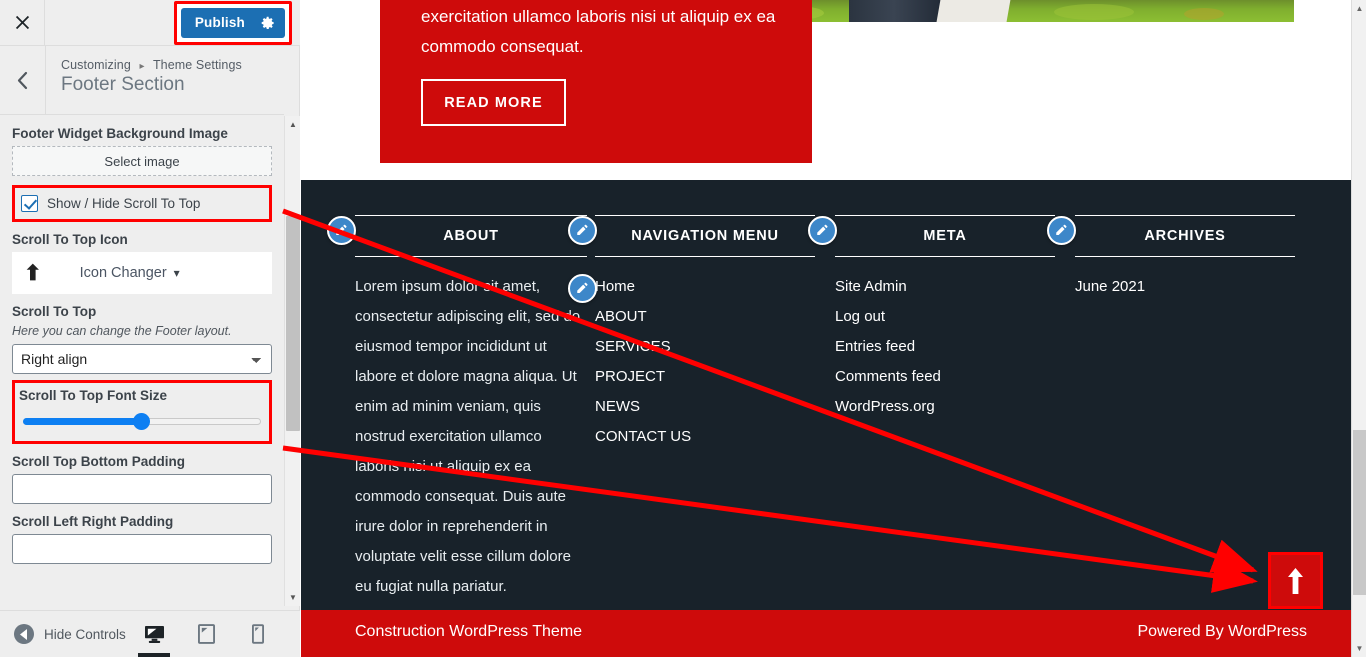 This screenshot has width=1366, height=657. I want to click on device-mobile-button, so click(258, 634).